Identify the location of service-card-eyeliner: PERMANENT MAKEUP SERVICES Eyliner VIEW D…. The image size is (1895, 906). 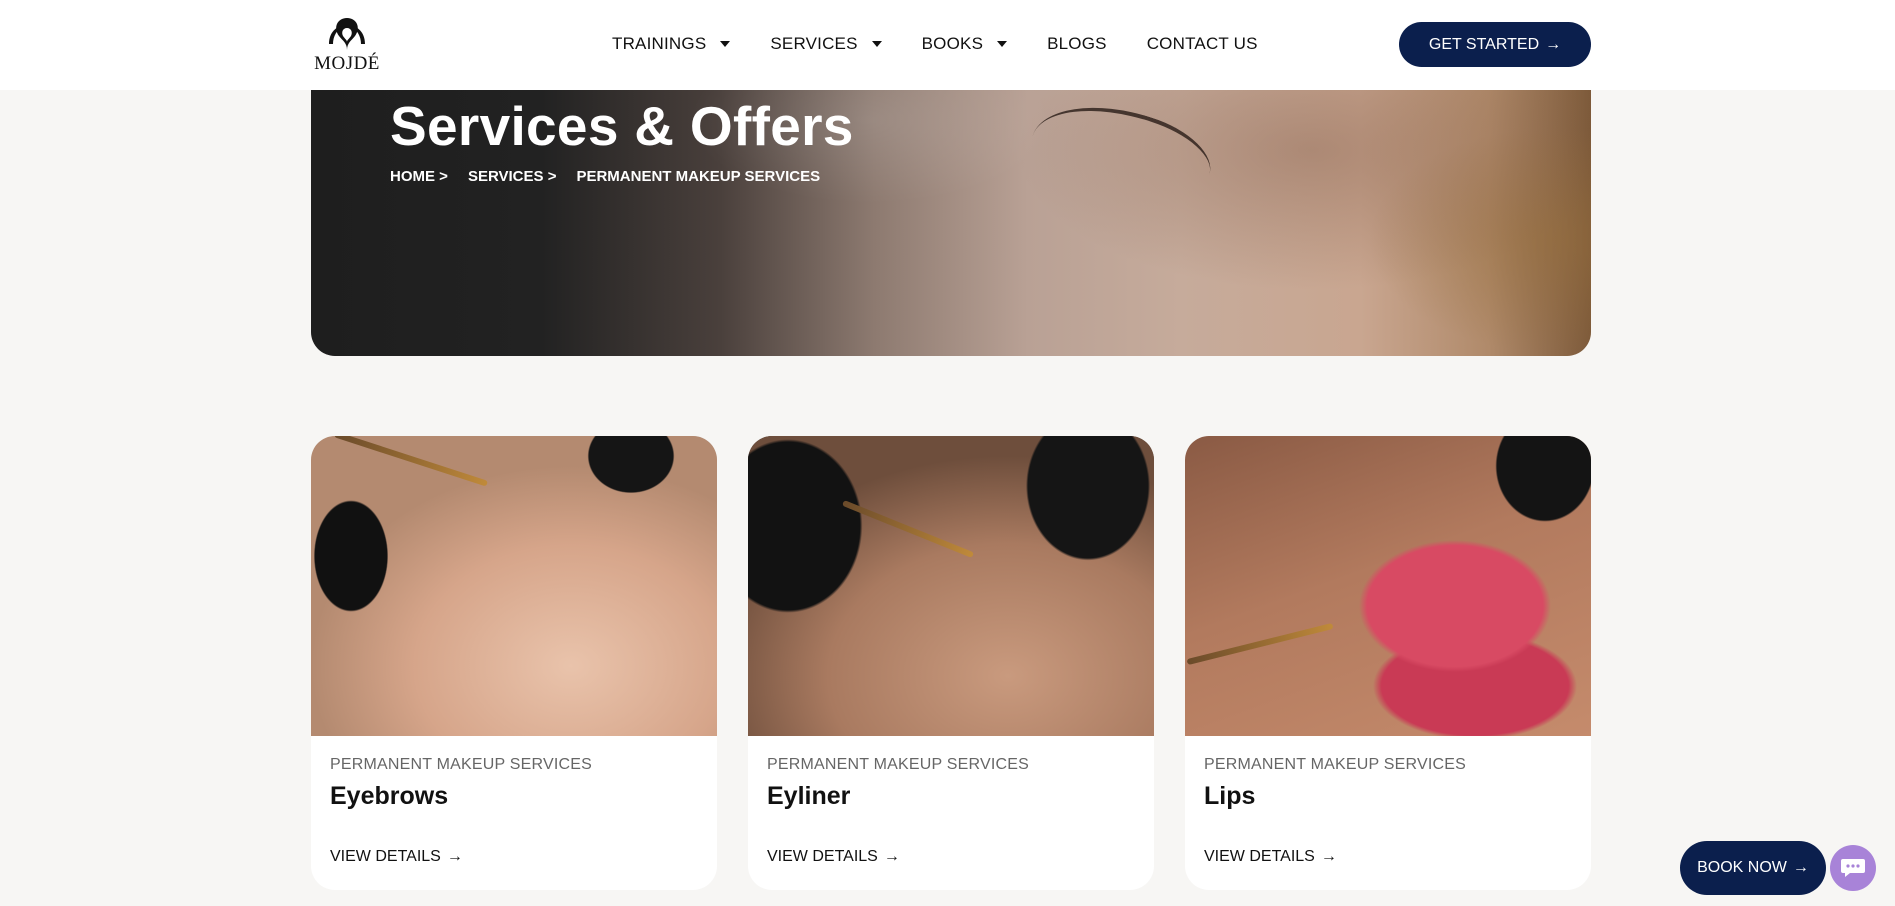
(951, 663).